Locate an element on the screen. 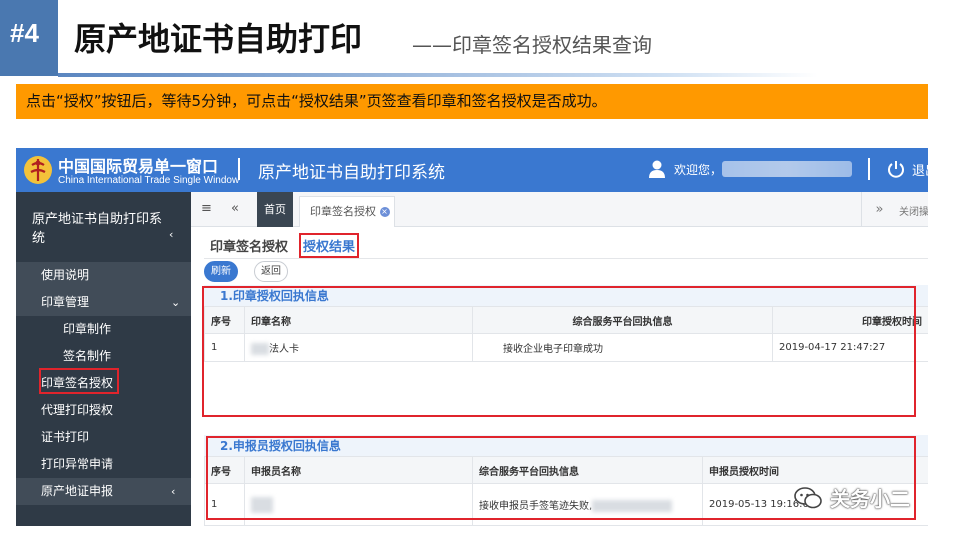 This screenshot has width=960, height=540. chevron-down-icon: ⌄ is located at coordinates (176, 302).